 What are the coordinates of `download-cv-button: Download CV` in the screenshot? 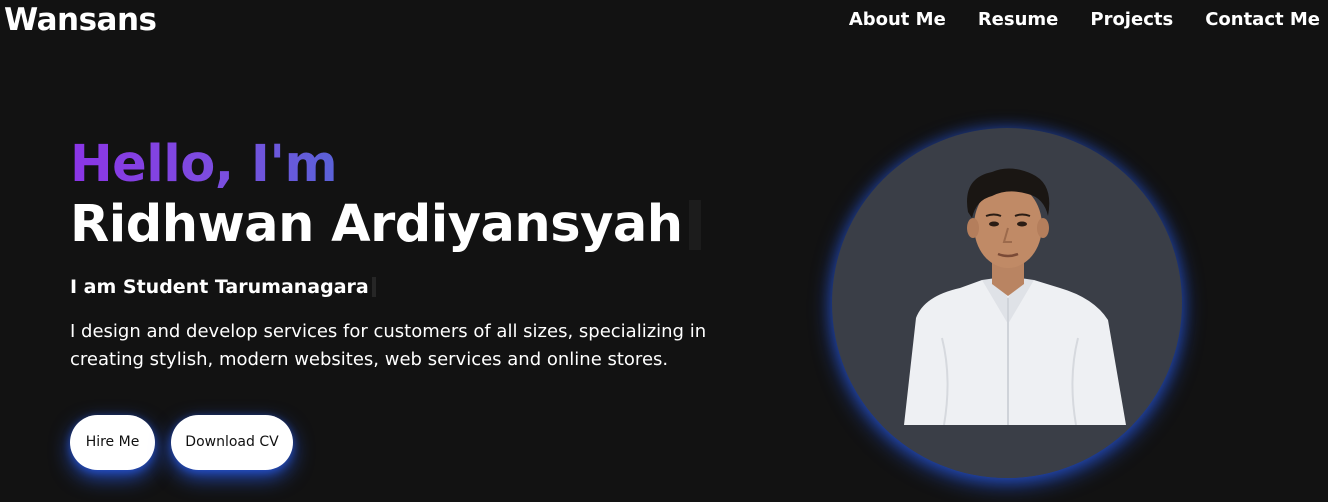 It's located at (232, 442).